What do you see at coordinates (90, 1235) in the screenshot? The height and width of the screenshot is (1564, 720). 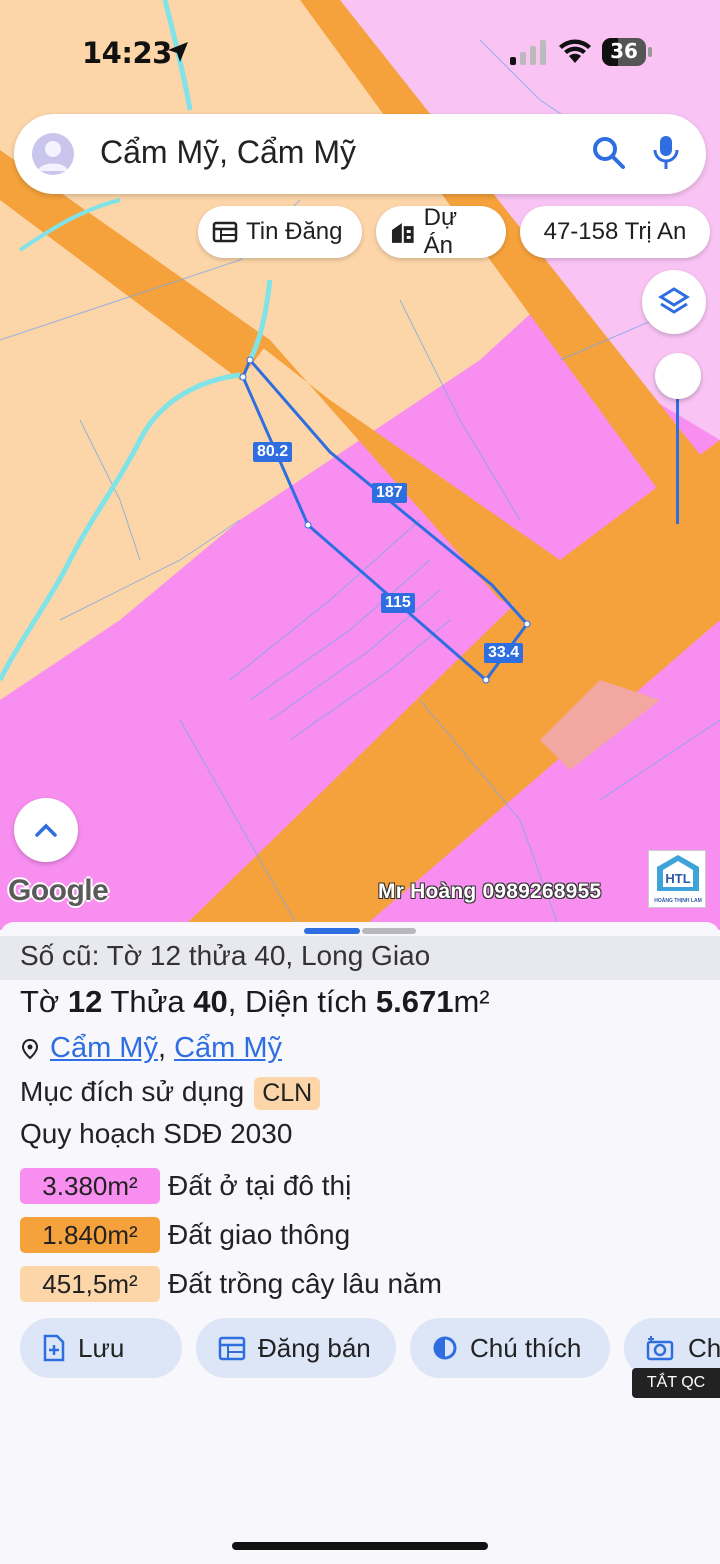 I see `zone-area: 1.840m²` at bounding box center [90, 1235].